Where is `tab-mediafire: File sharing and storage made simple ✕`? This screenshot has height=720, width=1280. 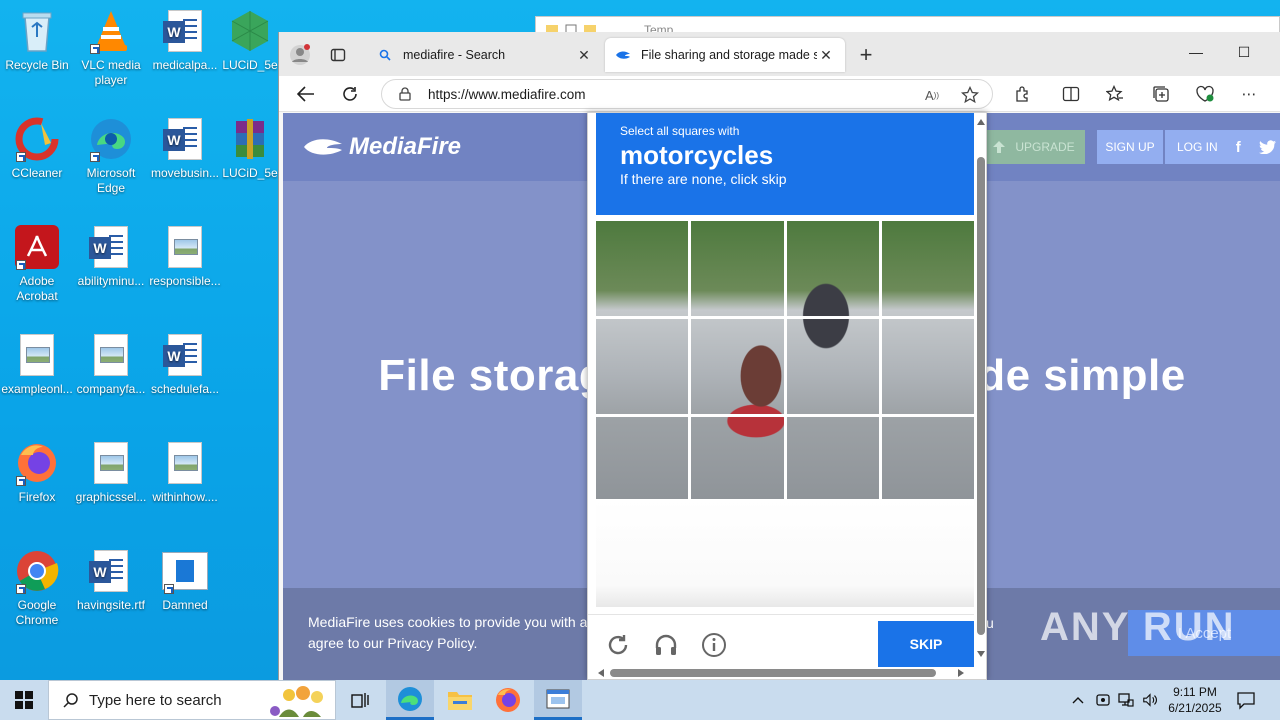
tab-mediafire: File sharing and storage made simple ✕ is located at coordinates (725, 55).